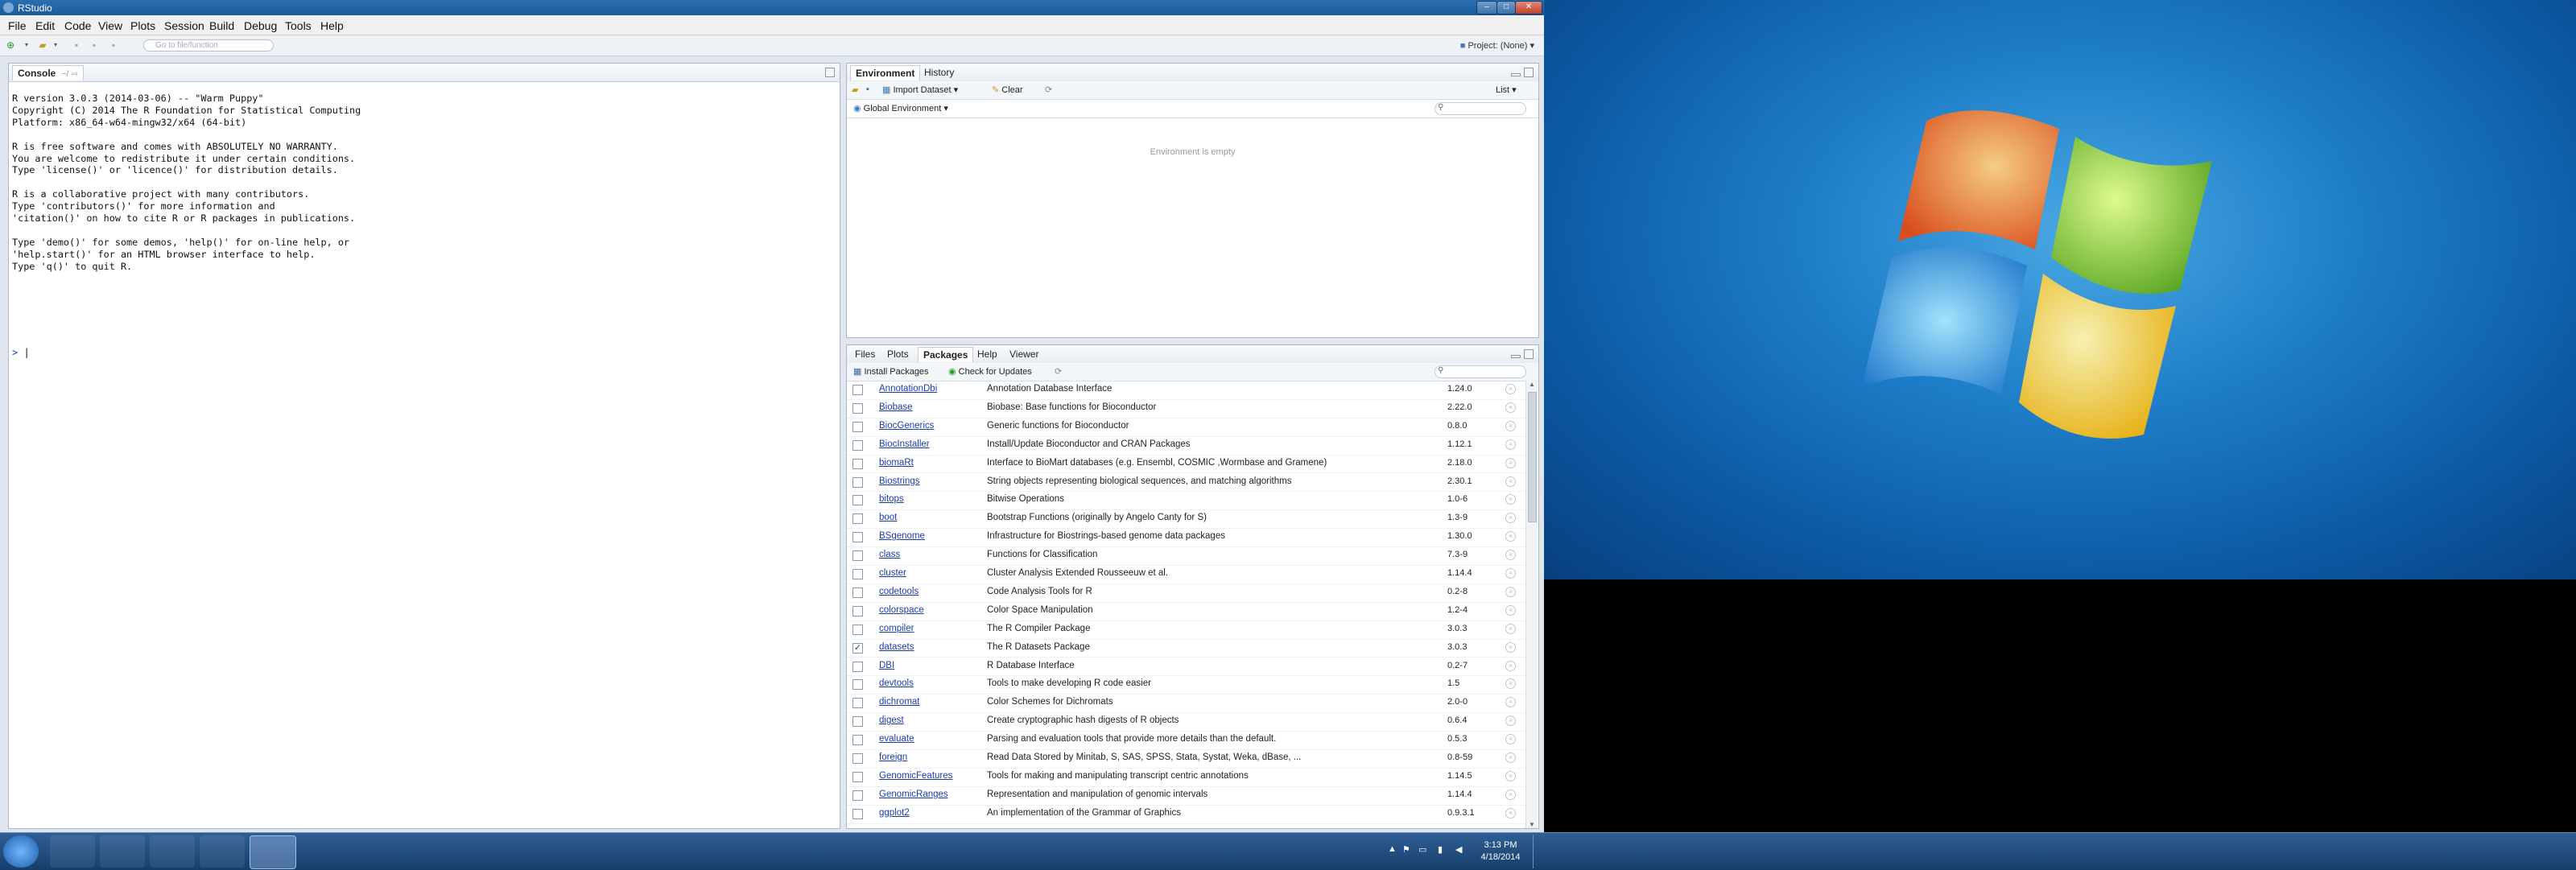  I want to click on package-name-link: GenomicRanges, so click(913, 794).